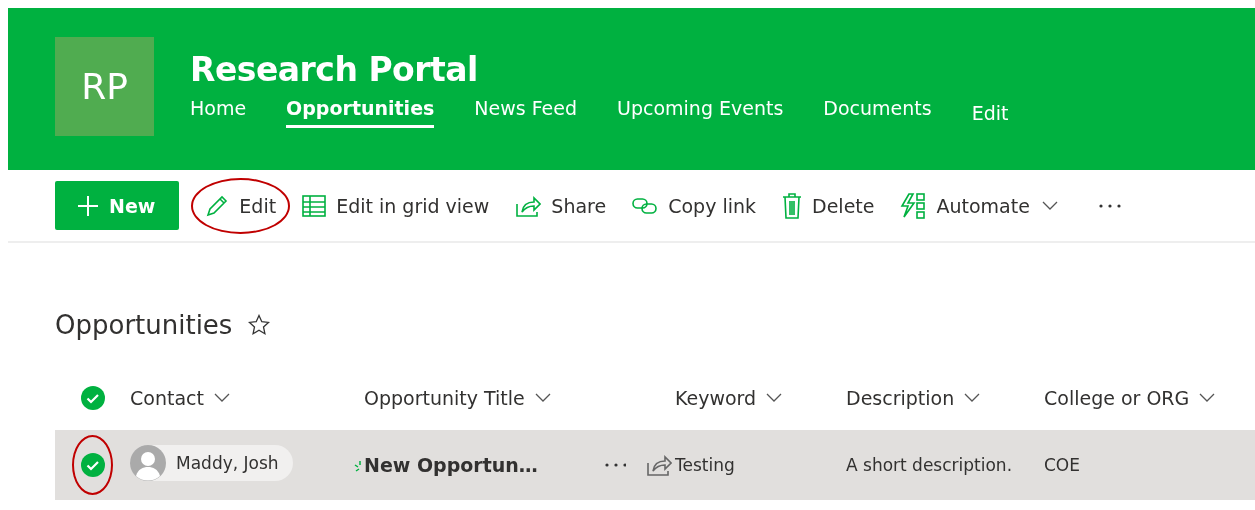 This screenshot has width=1255, height=510. Describe the element at coordinates (211, 463) in the screenshot. I see `person-chip: Maddy, Josh` at that location.